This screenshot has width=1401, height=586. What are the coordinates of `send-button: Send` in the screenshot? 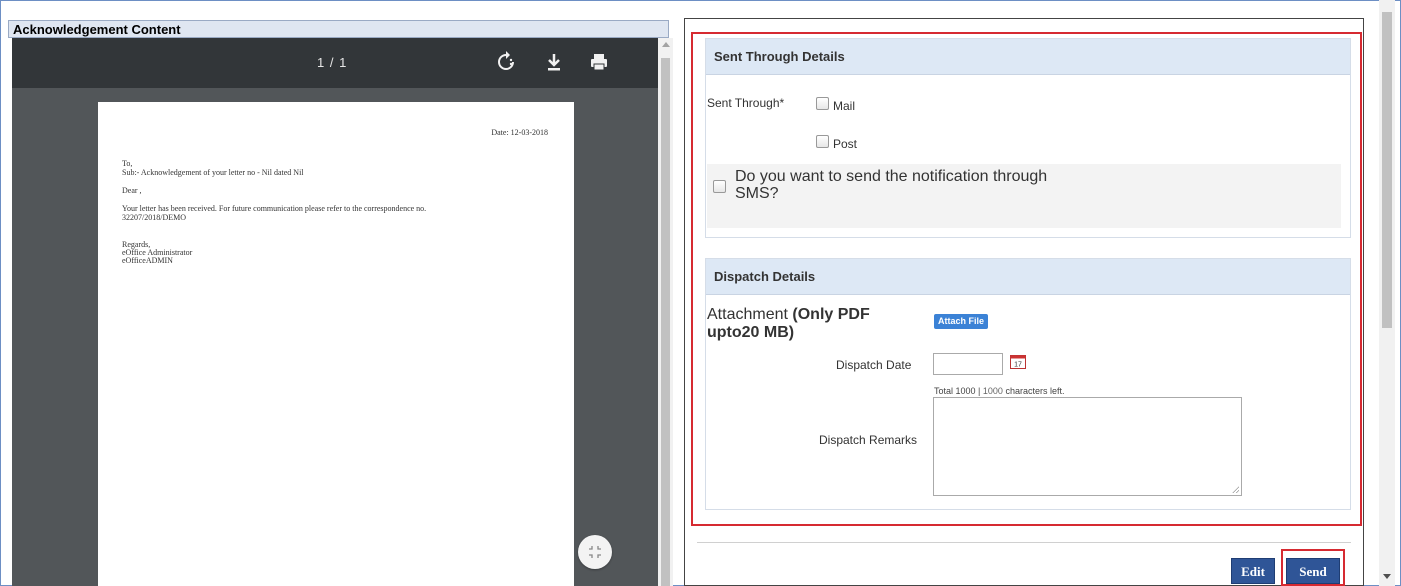 It's located at (1313, 571).